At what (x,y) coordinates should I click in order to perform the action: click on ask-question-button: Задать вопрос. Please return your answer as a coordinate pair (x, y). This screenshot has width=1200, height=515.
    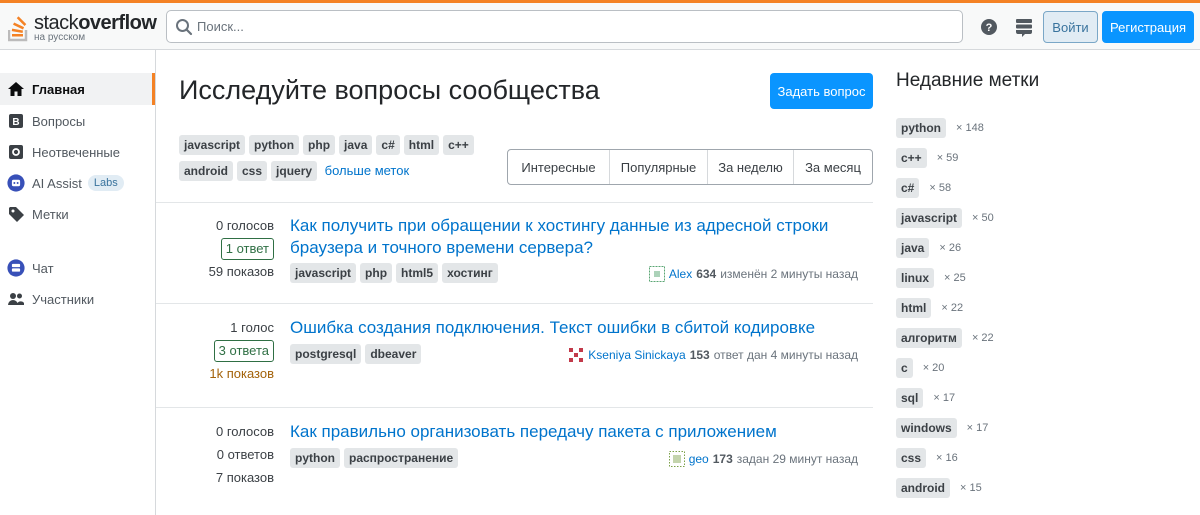
    Looking at the image, I should click on (821, 91).